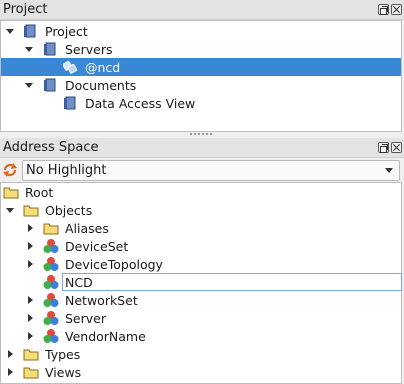  What do you see at coordinates (201, 318) in the screenshot?
I see `tree-item-server: Server` at bounding box center [201, 318].